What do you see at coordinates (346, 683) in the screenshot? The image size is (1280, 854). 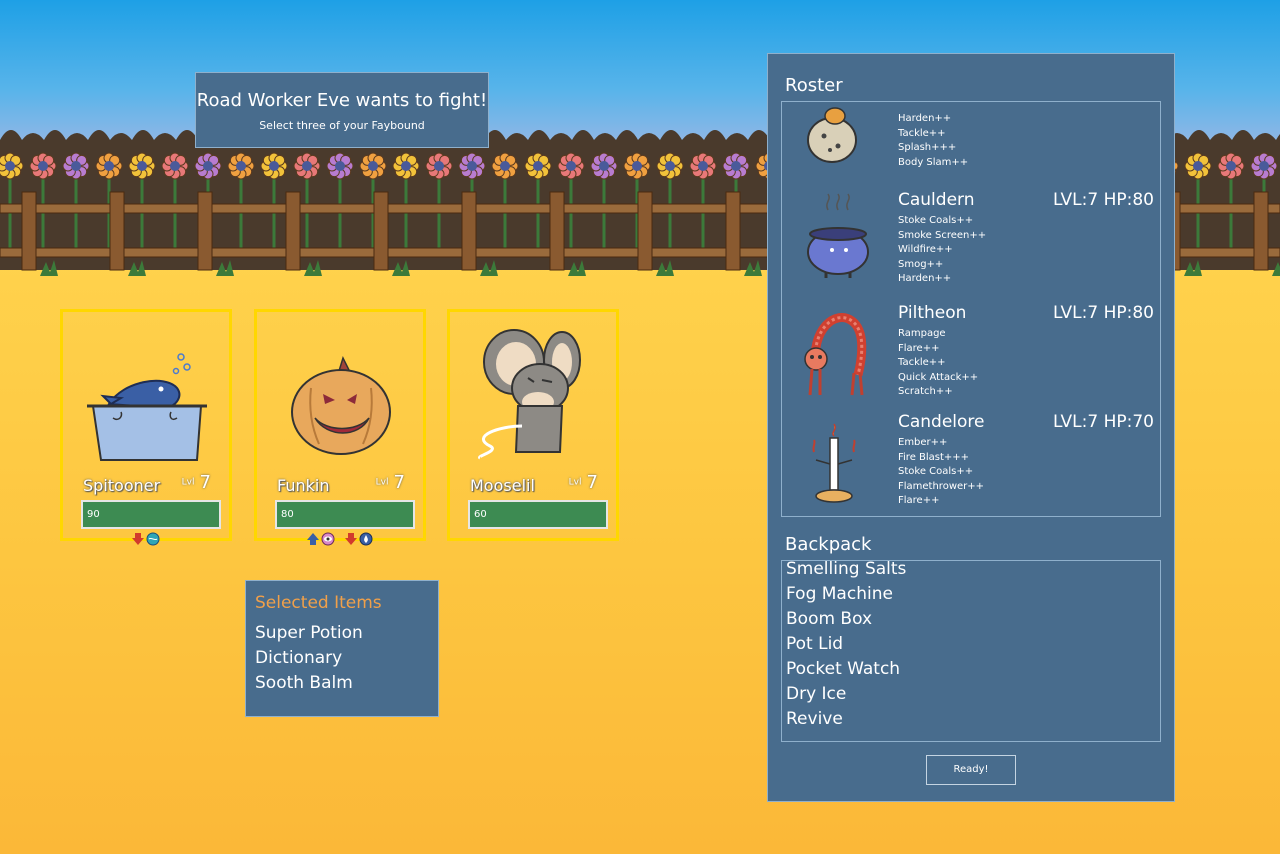 I see `selected-item: Sooth Balm` at bounding box center [346, 683].